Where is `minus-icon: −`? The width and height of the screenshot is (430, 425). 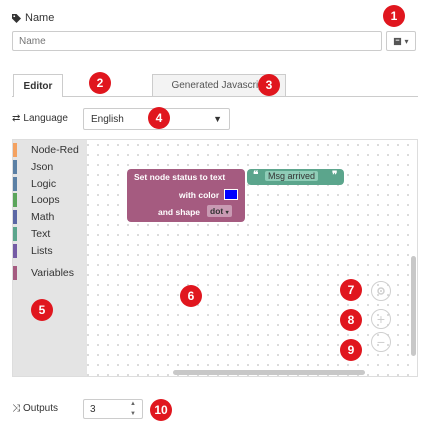
minus-icon: − is located at coordinates (381, 342).